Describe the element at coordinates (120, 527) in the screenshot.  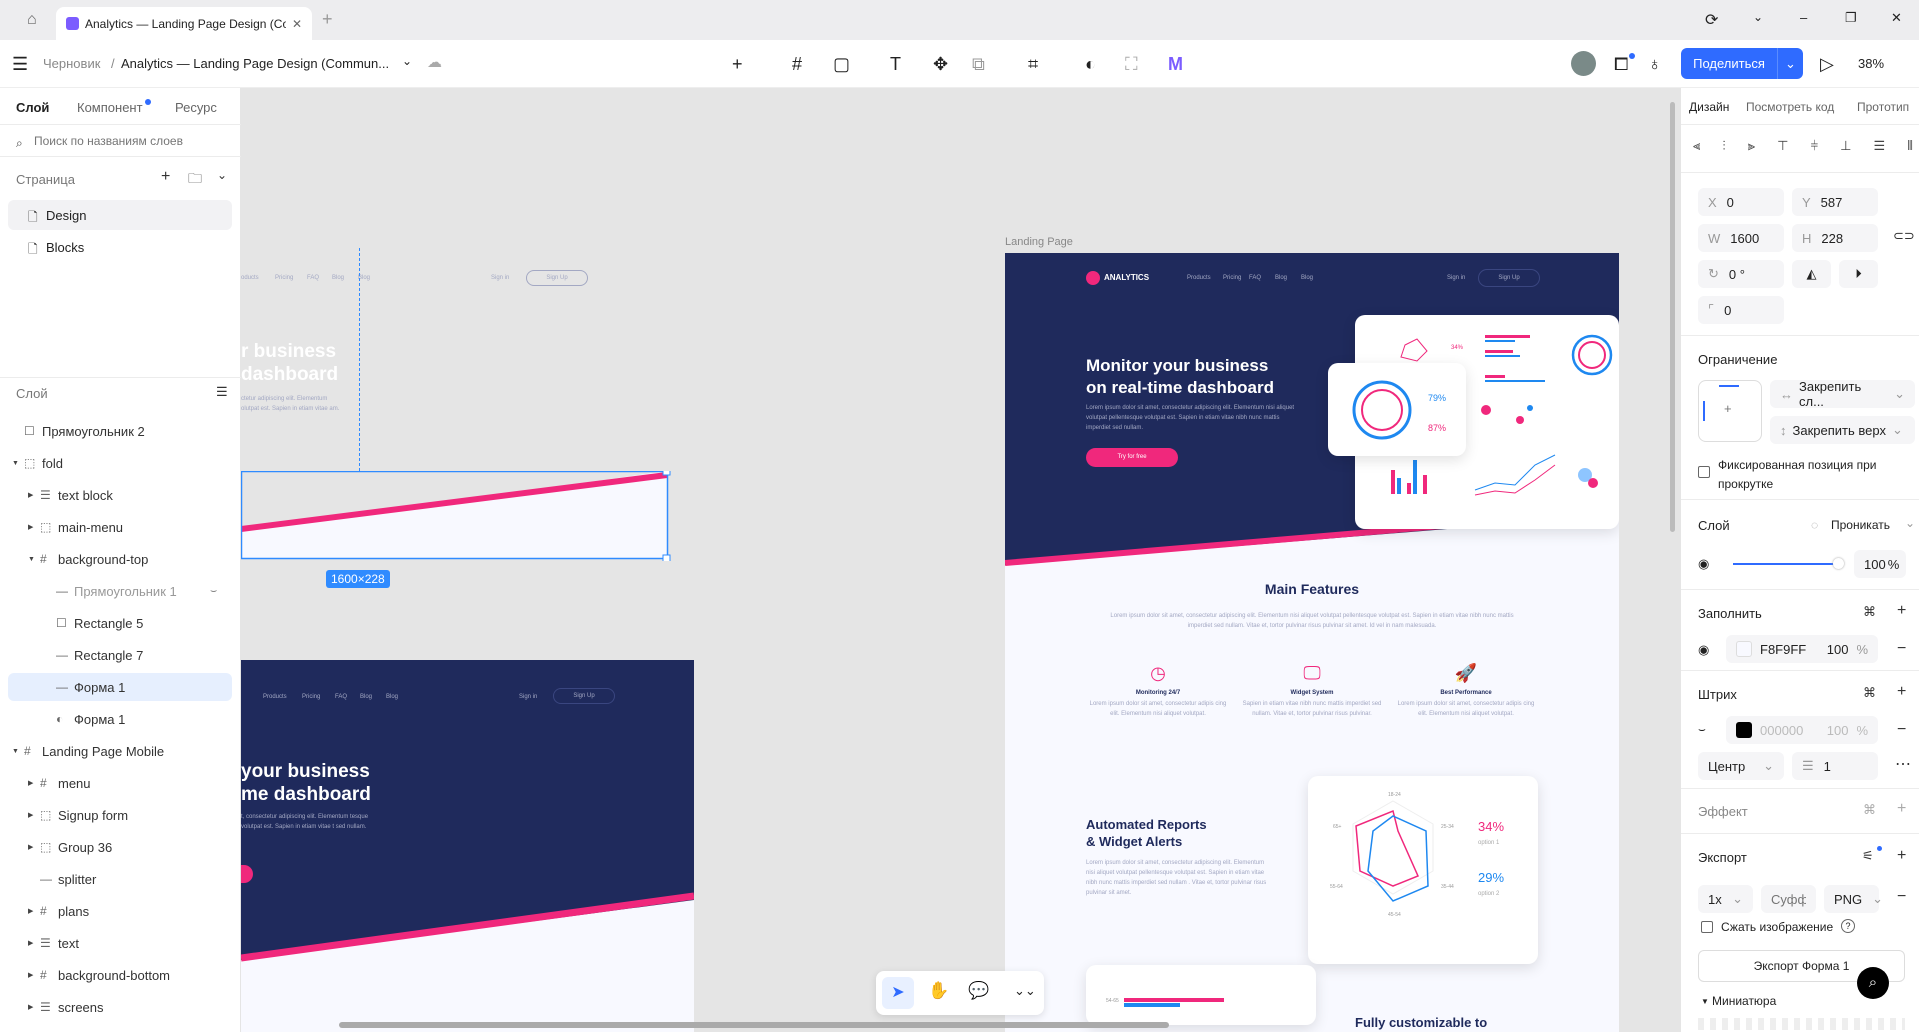
I see `layer-item: ▶ ⬚ main-menu` at that location.